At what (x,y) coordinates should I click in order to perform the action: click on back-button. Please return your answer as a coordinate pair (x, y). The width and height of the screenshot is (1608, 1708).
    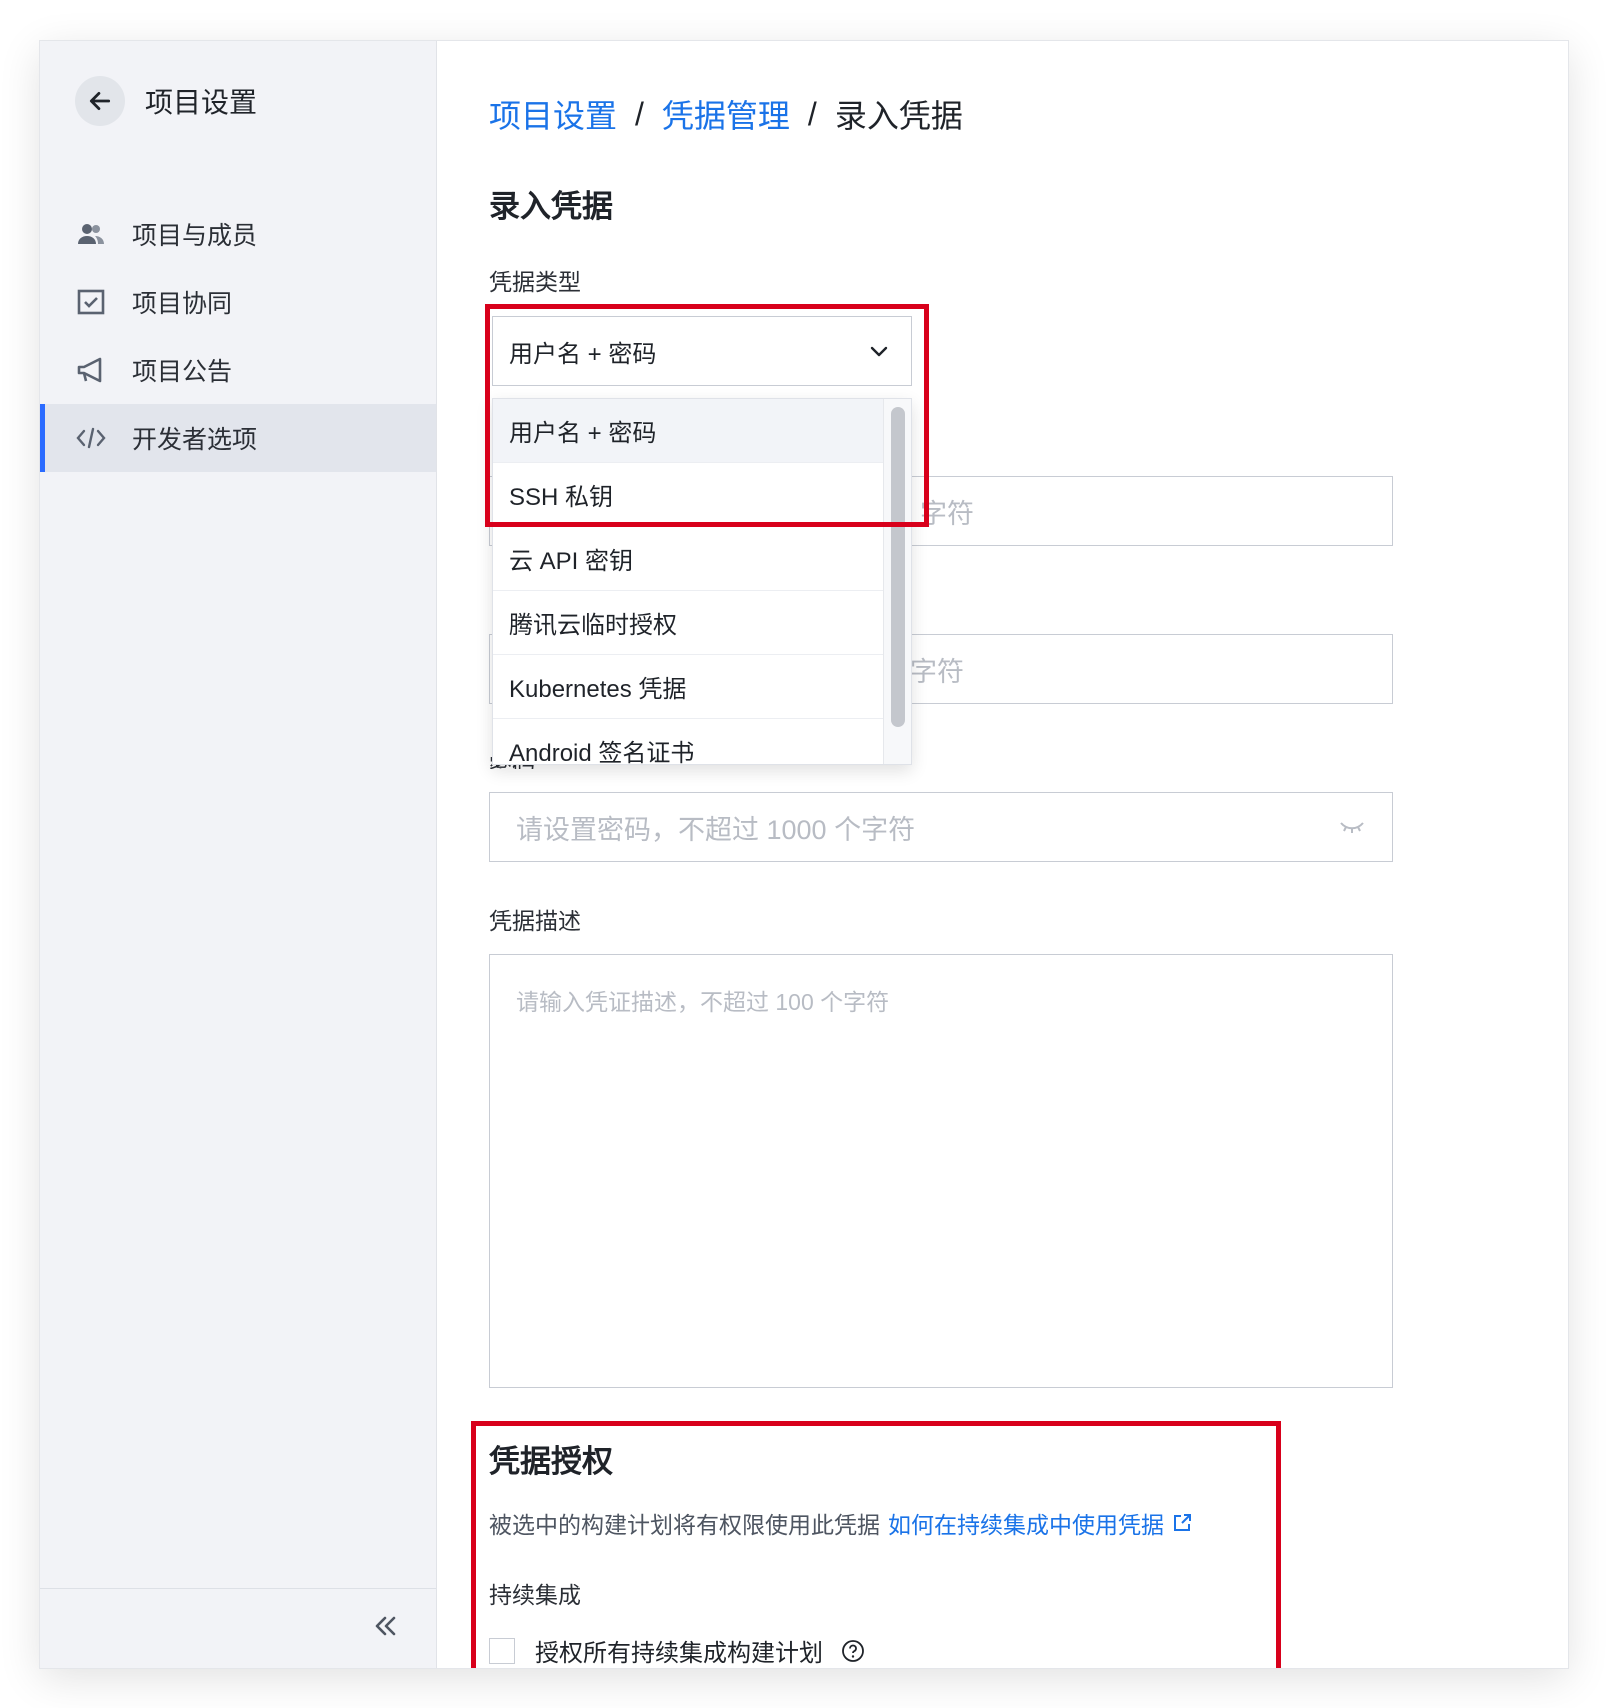
    Looking at the image, I should click on (100, 101).